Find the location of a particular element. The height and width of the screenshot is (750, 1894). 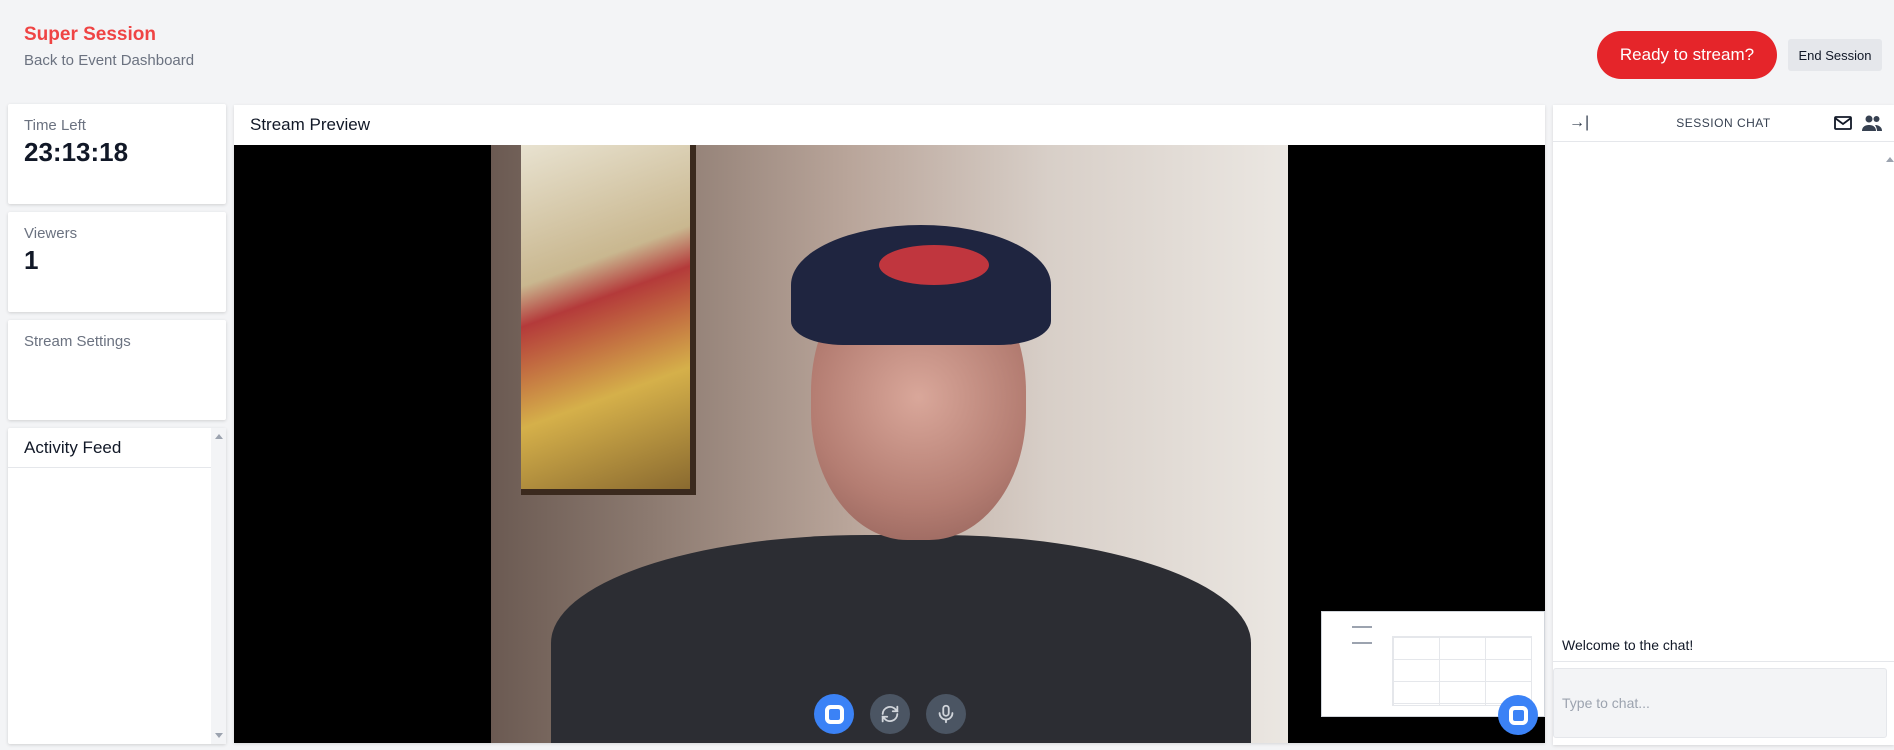

back-to-dashboard-link: Back to Event Dashboard is located at coordinates (109, 60).